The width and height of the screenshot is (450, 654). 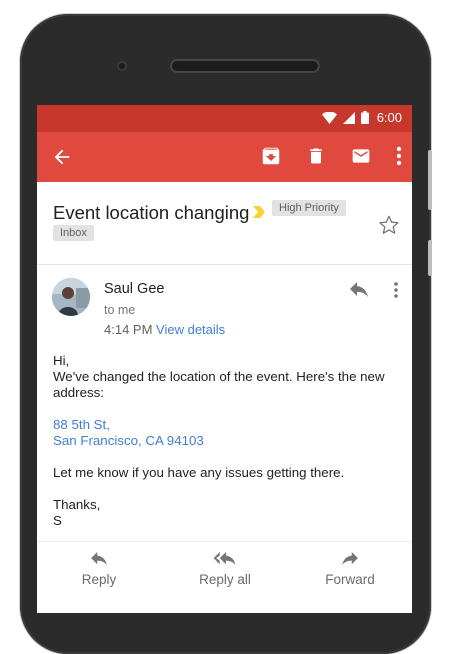 I want to click on wifi-icon, so click(x=329, y=117).